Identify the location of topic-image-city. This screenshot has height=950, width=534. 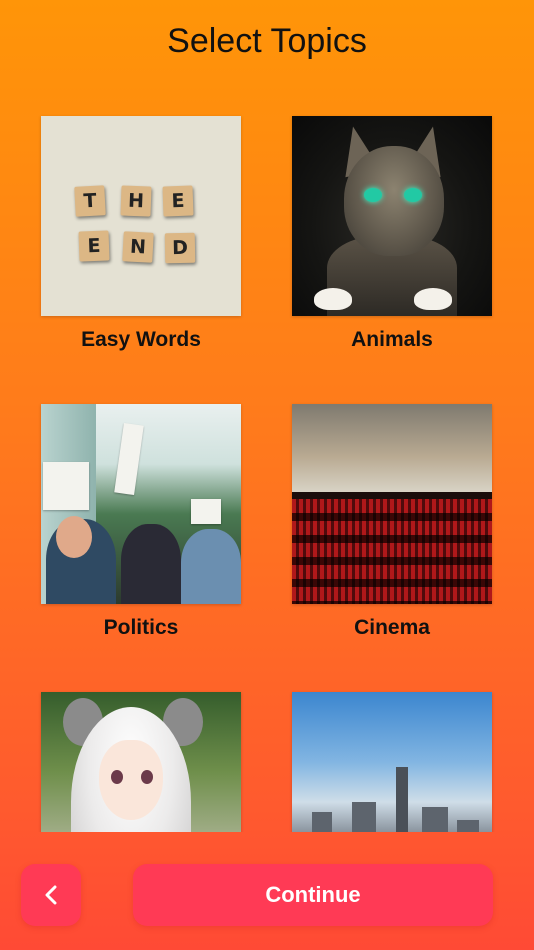
(392, 762).